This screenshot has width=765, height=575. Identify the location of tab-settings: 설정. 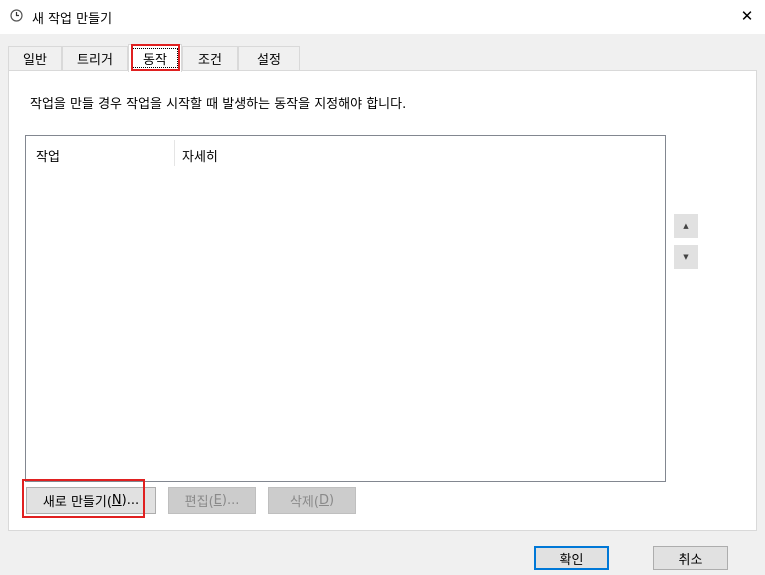
(269, 58).